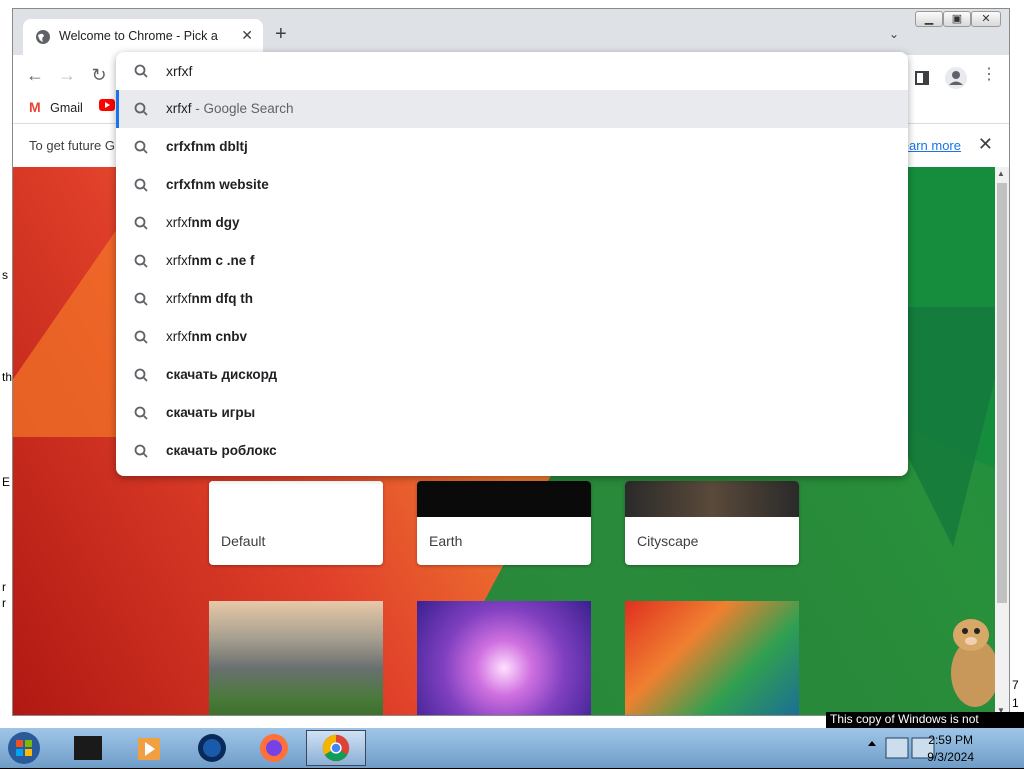  I want to click on card-label: Cityscape, so click(668, 541).